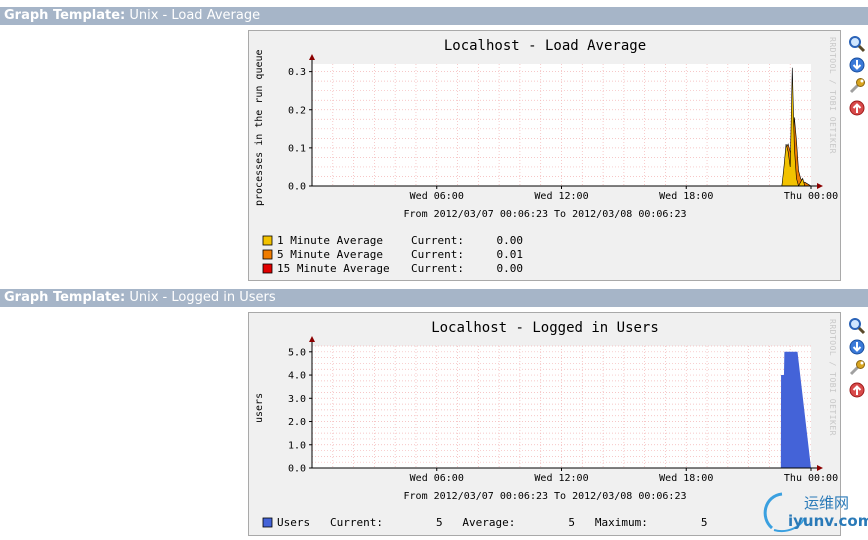 The width and height of the screenshot is (868, 540). I want to click on y-tick-label: 2.0, so click(297, 422).